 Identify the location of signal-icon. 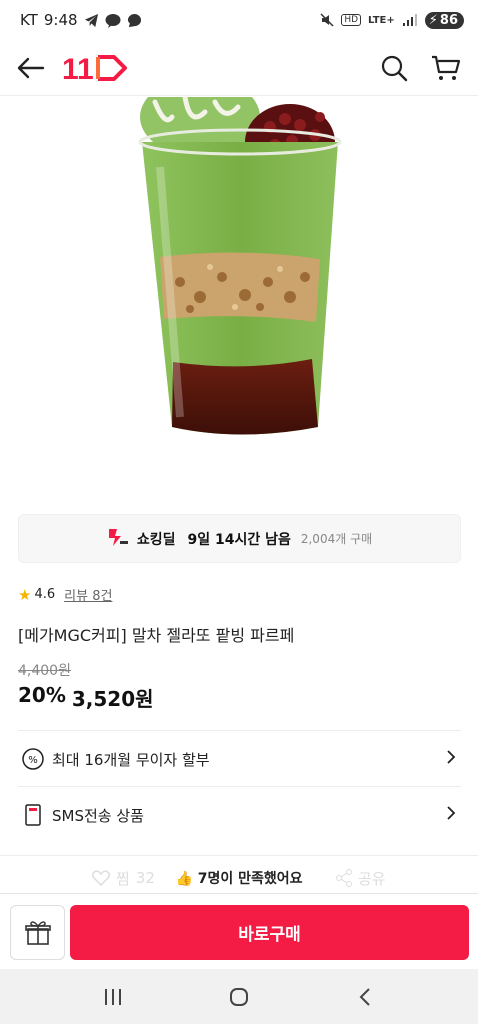
(410, 20).